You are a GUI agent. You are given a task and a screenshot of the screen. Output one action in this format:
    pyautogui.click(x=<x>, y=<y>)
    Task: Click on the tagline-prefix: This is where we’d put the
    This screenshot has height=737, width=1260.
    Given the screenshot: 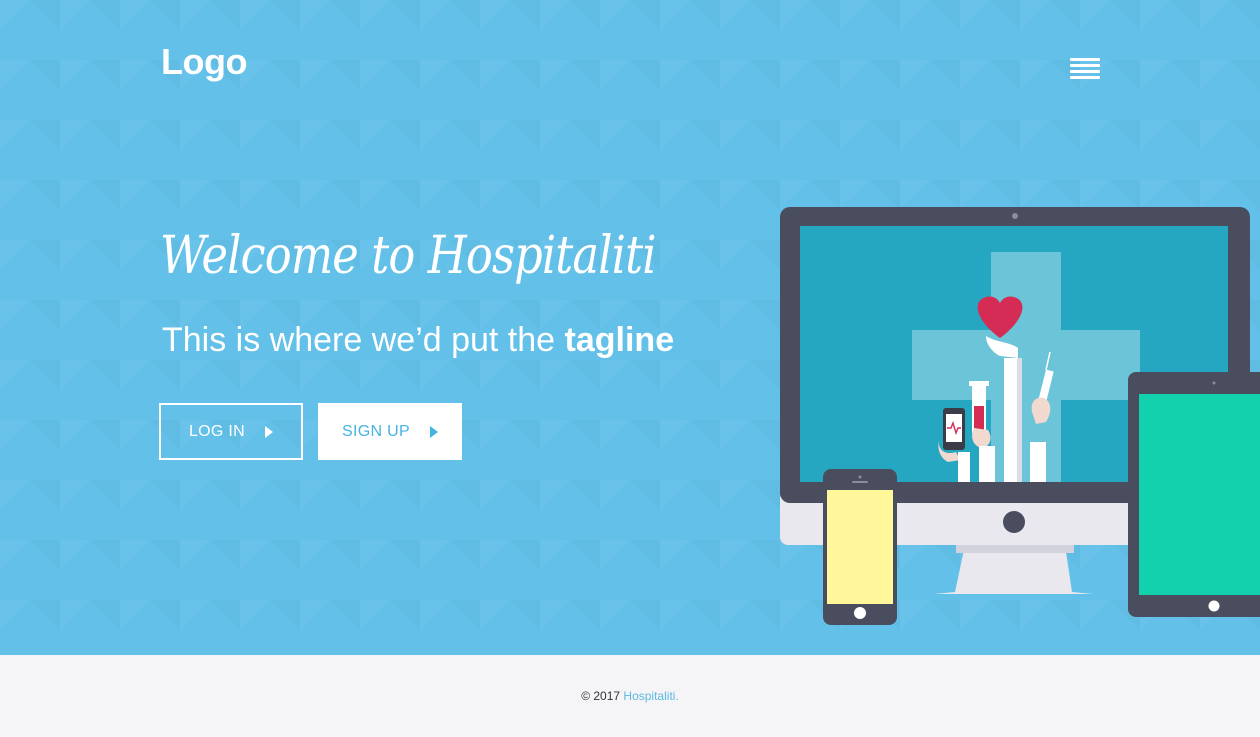 What is the action you would take?
    pyautogui.click(x=359, y=340)
    